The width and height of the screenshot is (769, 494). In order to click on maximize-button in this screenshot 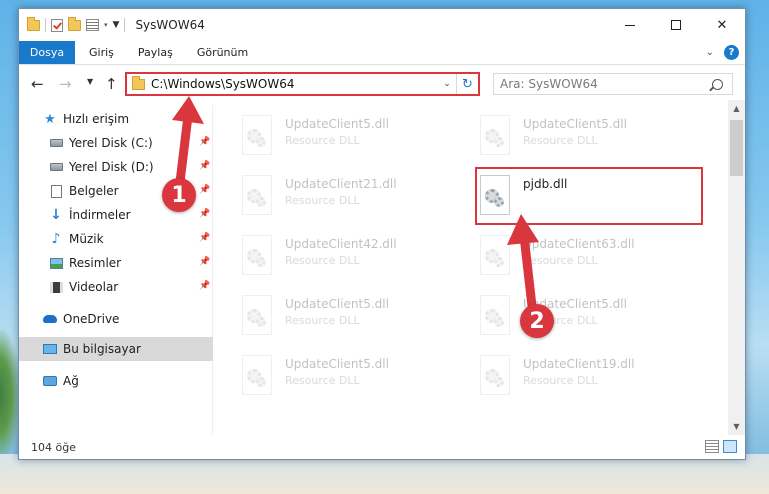, I will do `click(676, 25)`.